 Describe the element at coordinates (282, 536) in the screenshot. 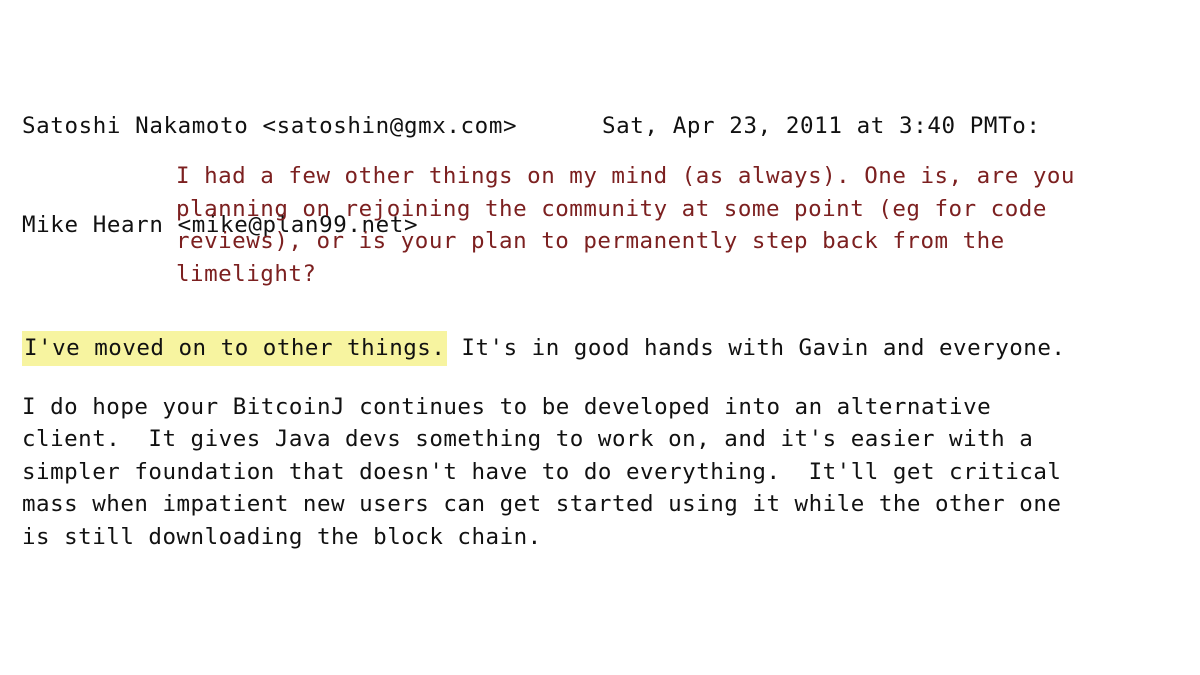

I see `reply-paragraph-line: is still downloading the block chain.` at that location.